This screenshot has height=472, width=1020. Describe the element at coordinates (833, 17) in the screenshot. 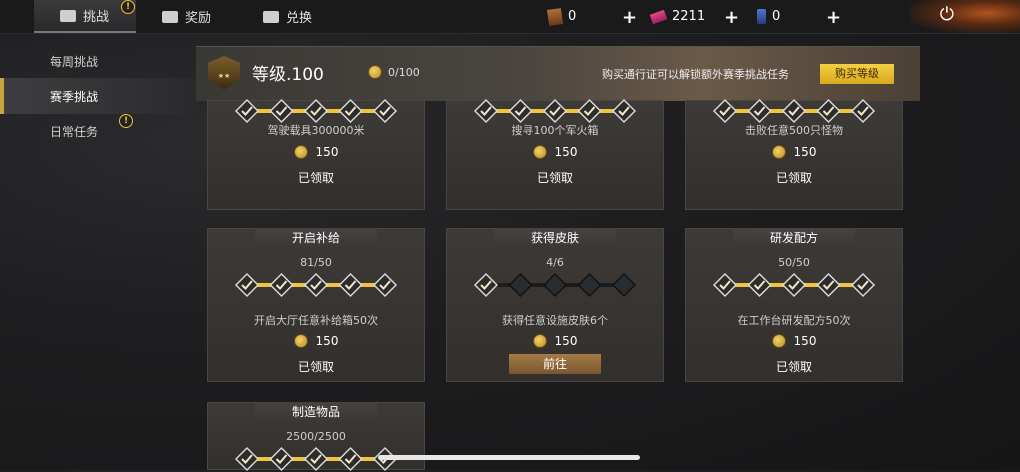

I see `add-phone-button: +` at that location.